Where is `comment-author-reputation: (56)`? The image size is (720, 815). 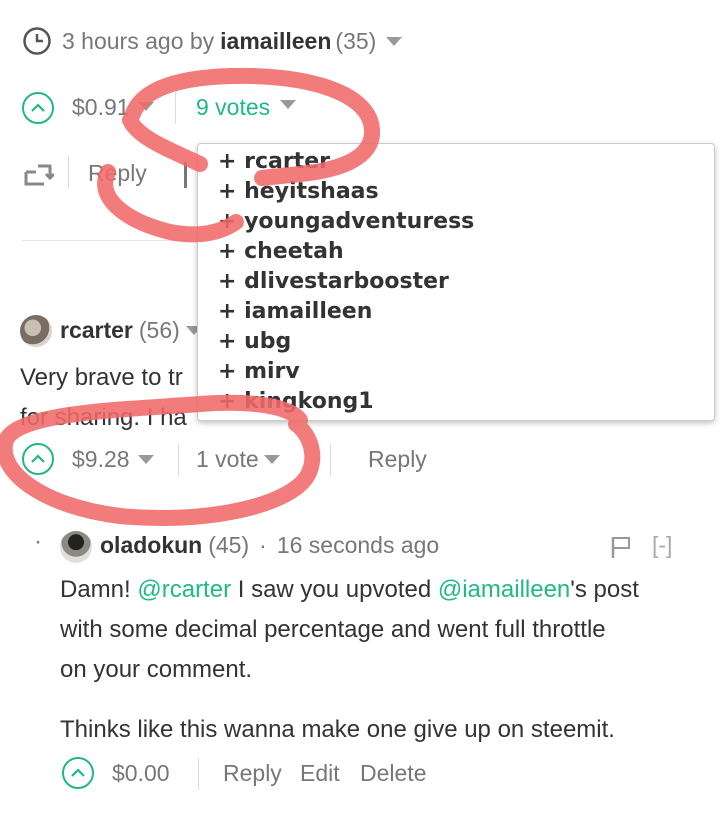 comment-author-reputation: (56) is located at coordinates (159, 330).